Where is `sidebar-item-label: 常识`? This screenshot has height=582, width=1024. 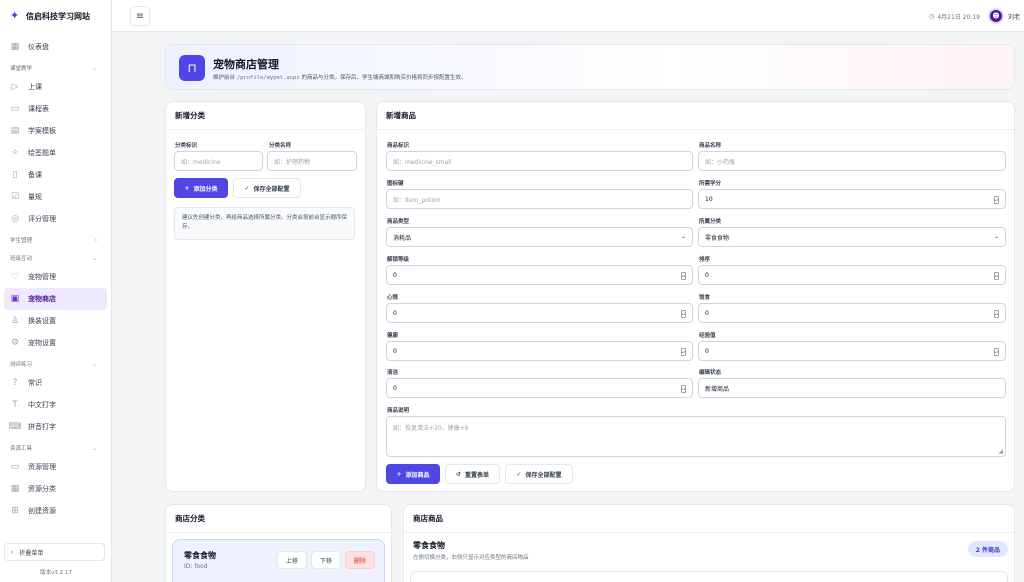
sidebar-item-label: 常识 is located at coordinates (35, 383).